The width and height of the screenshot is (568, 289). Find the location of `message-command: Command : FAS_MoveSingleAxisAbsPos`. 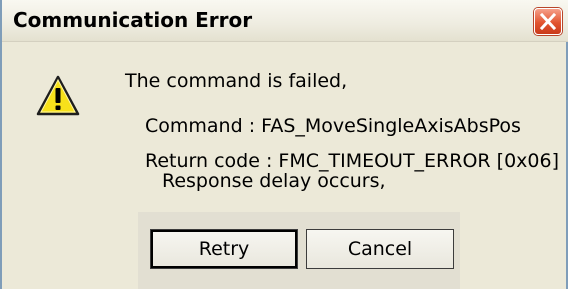

message-command: Command : FAS_MoveSingleAxisAbsPos is located at coordinates (333, 126).